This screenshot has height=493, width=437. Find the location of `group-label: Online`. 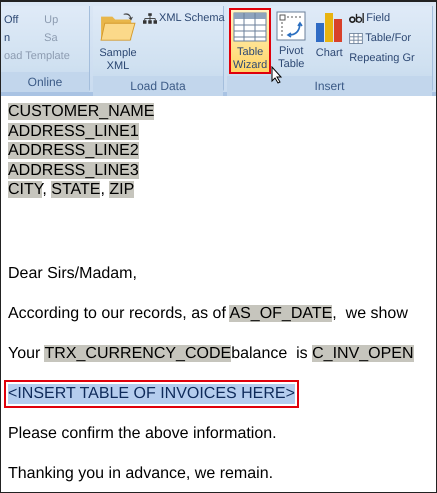

group-label: Online is located at coordinates (45, 82).